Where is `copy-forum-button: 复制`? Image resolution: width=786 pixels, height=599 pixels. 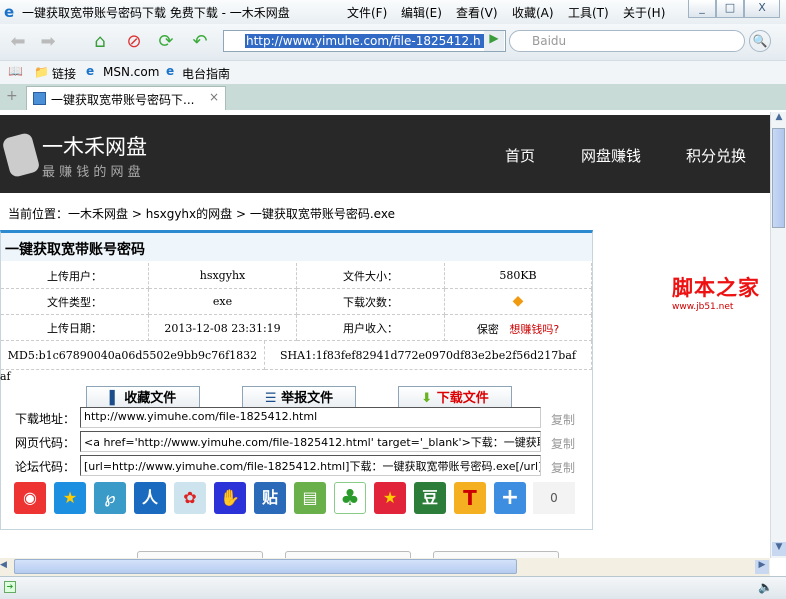
copy-forum-button: 复制 is located at coordinates (563, 467).